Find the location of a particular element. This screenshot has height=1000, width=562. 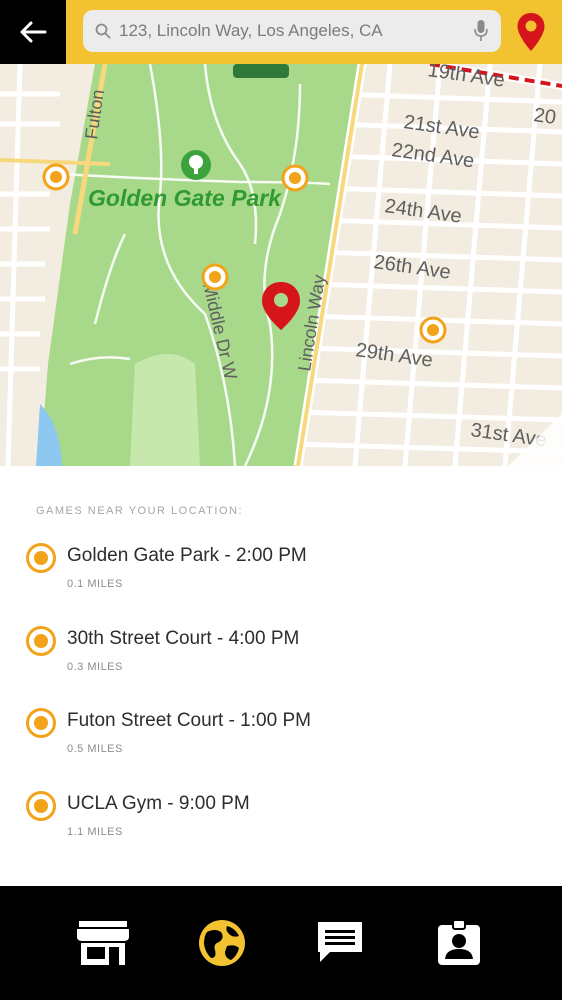

game-title: 30th Street Court - 4:00 PM is located at coordinates (183, 638).